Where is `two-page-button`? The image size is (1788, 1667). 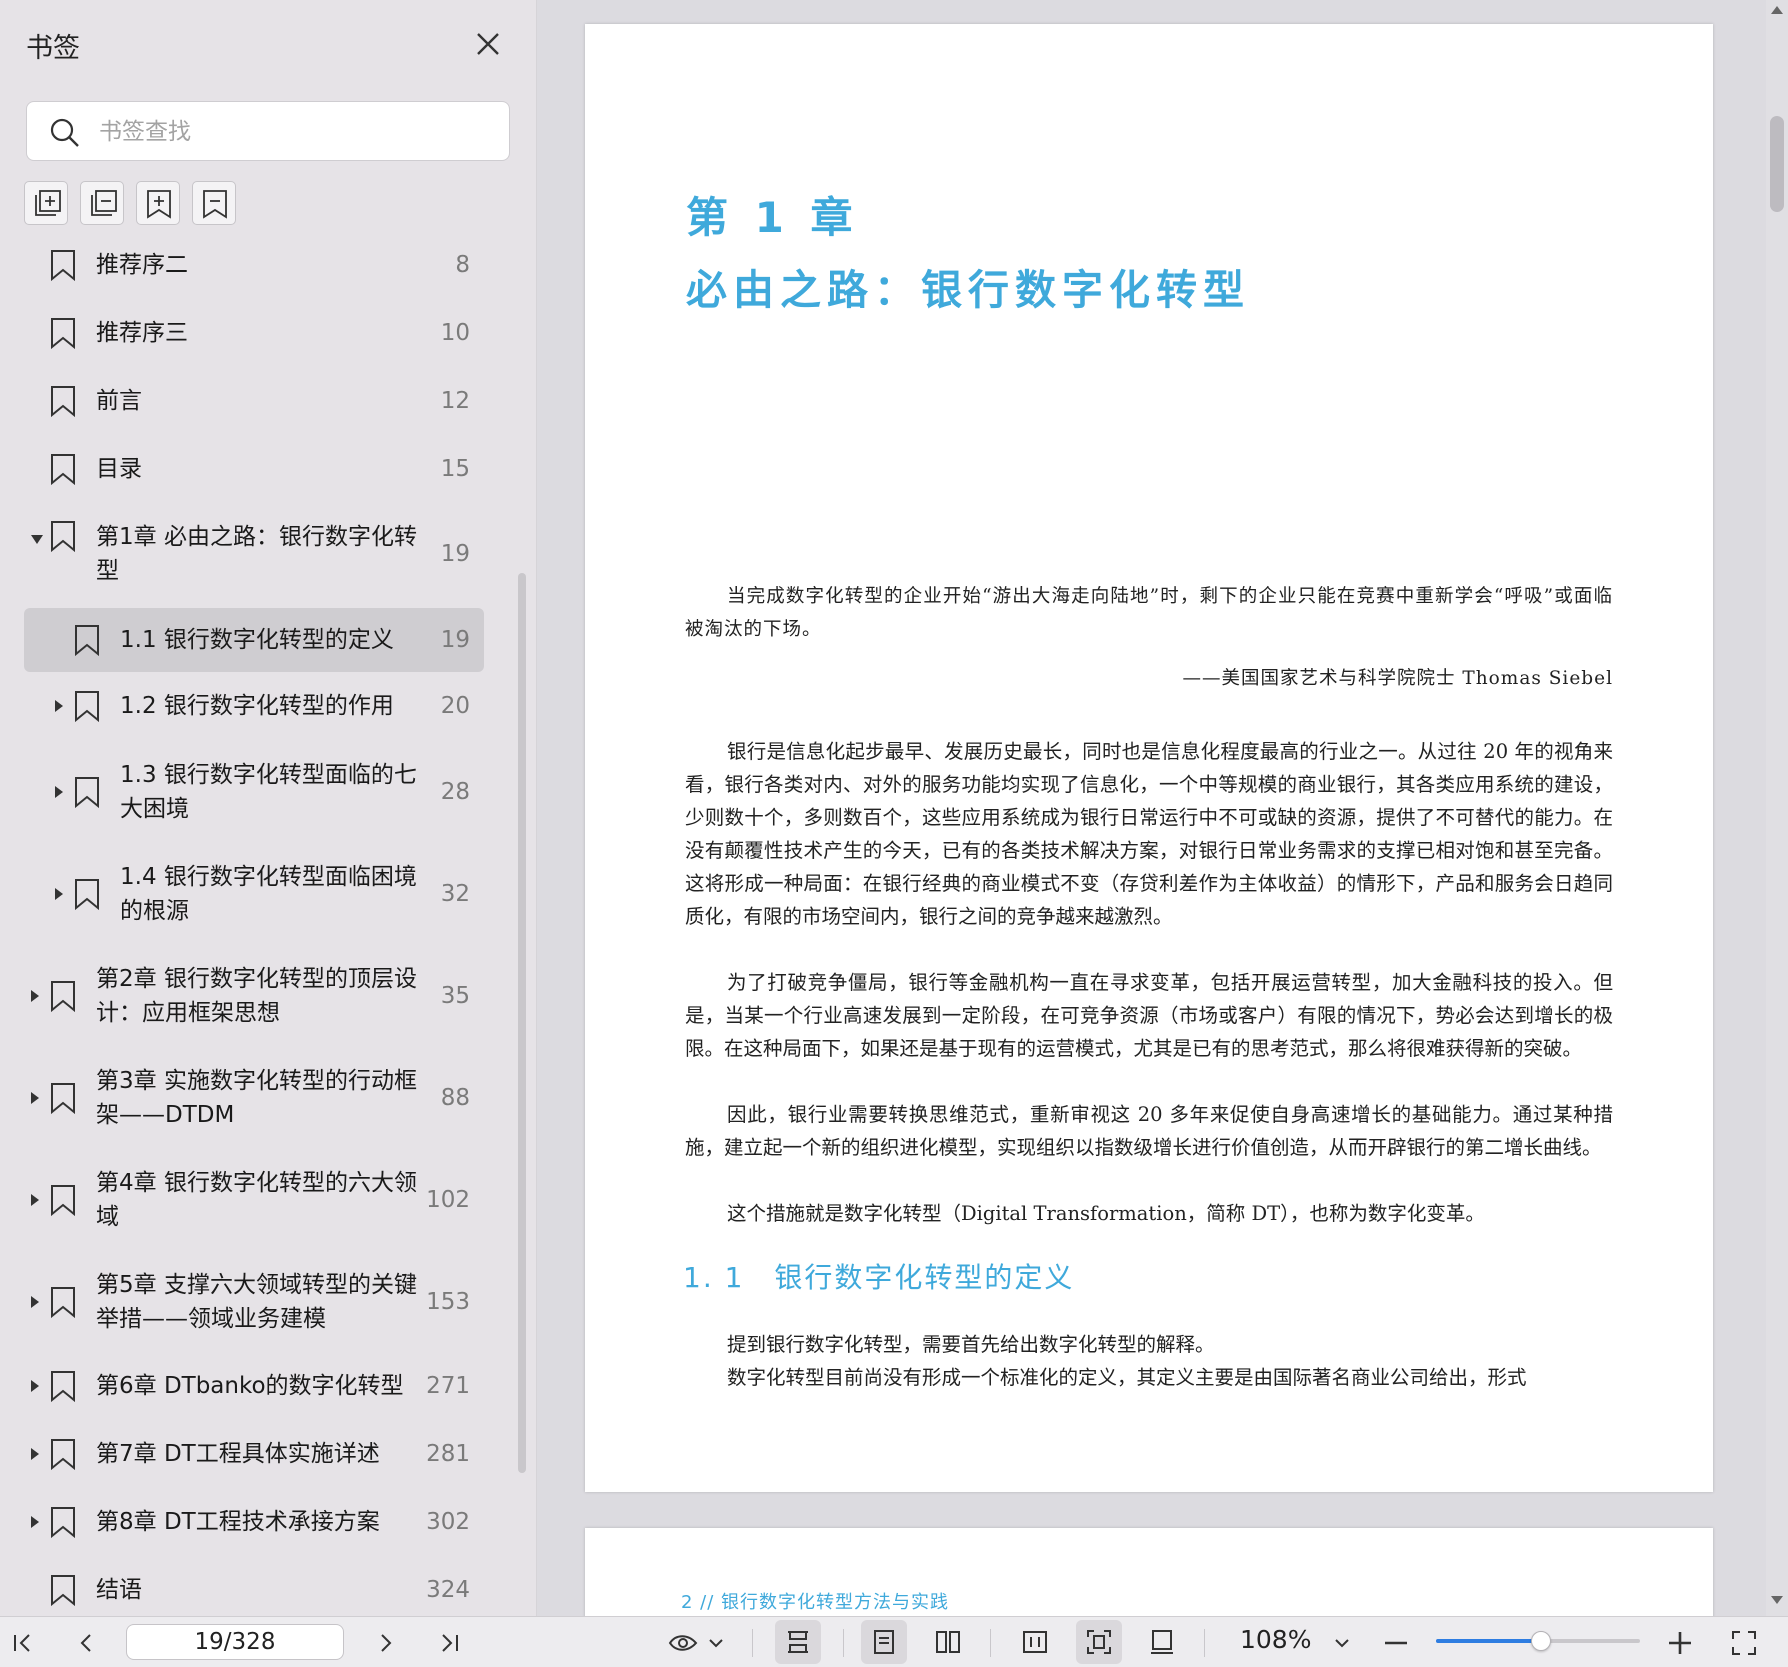 two-page-button is located at coordinates (948, 1642).